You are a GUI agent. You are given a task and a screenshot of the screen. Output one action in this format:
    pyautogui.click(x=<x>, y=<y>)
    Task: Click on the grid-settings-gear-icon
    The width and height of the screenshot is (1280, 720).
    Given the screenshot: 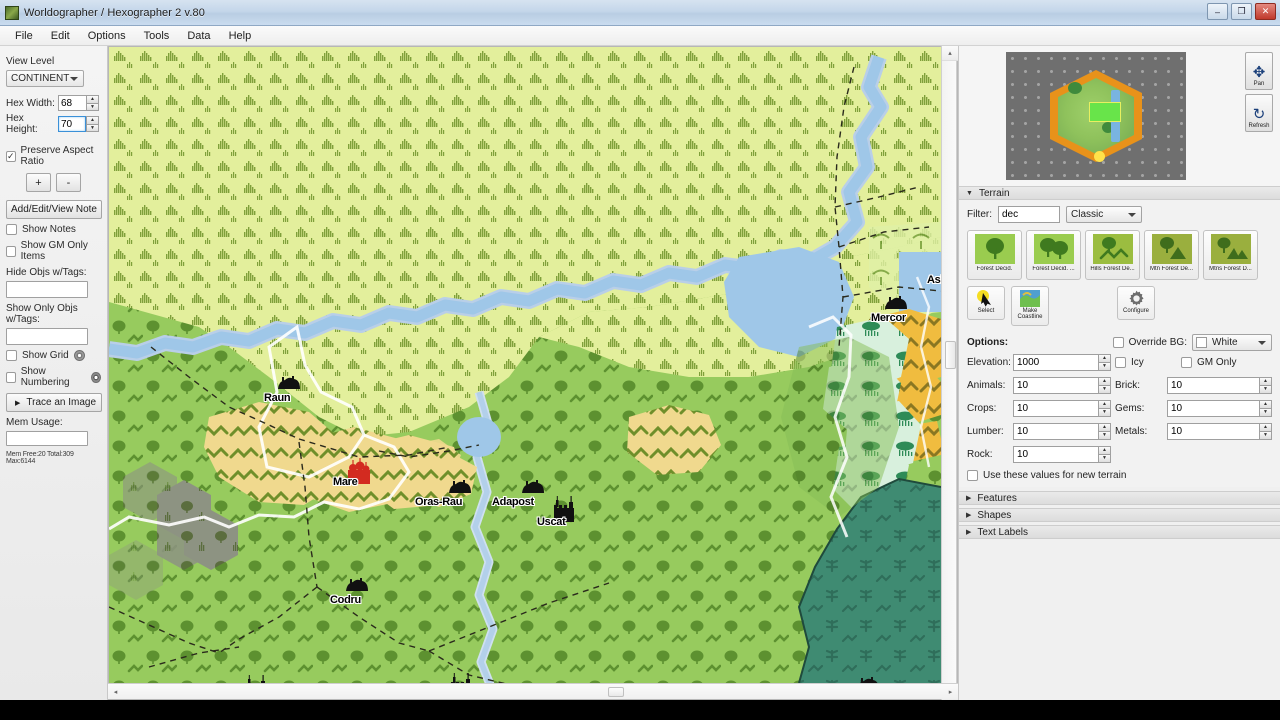 What is the action you would take?
    pyautogui.click(x=79, y=355)
    